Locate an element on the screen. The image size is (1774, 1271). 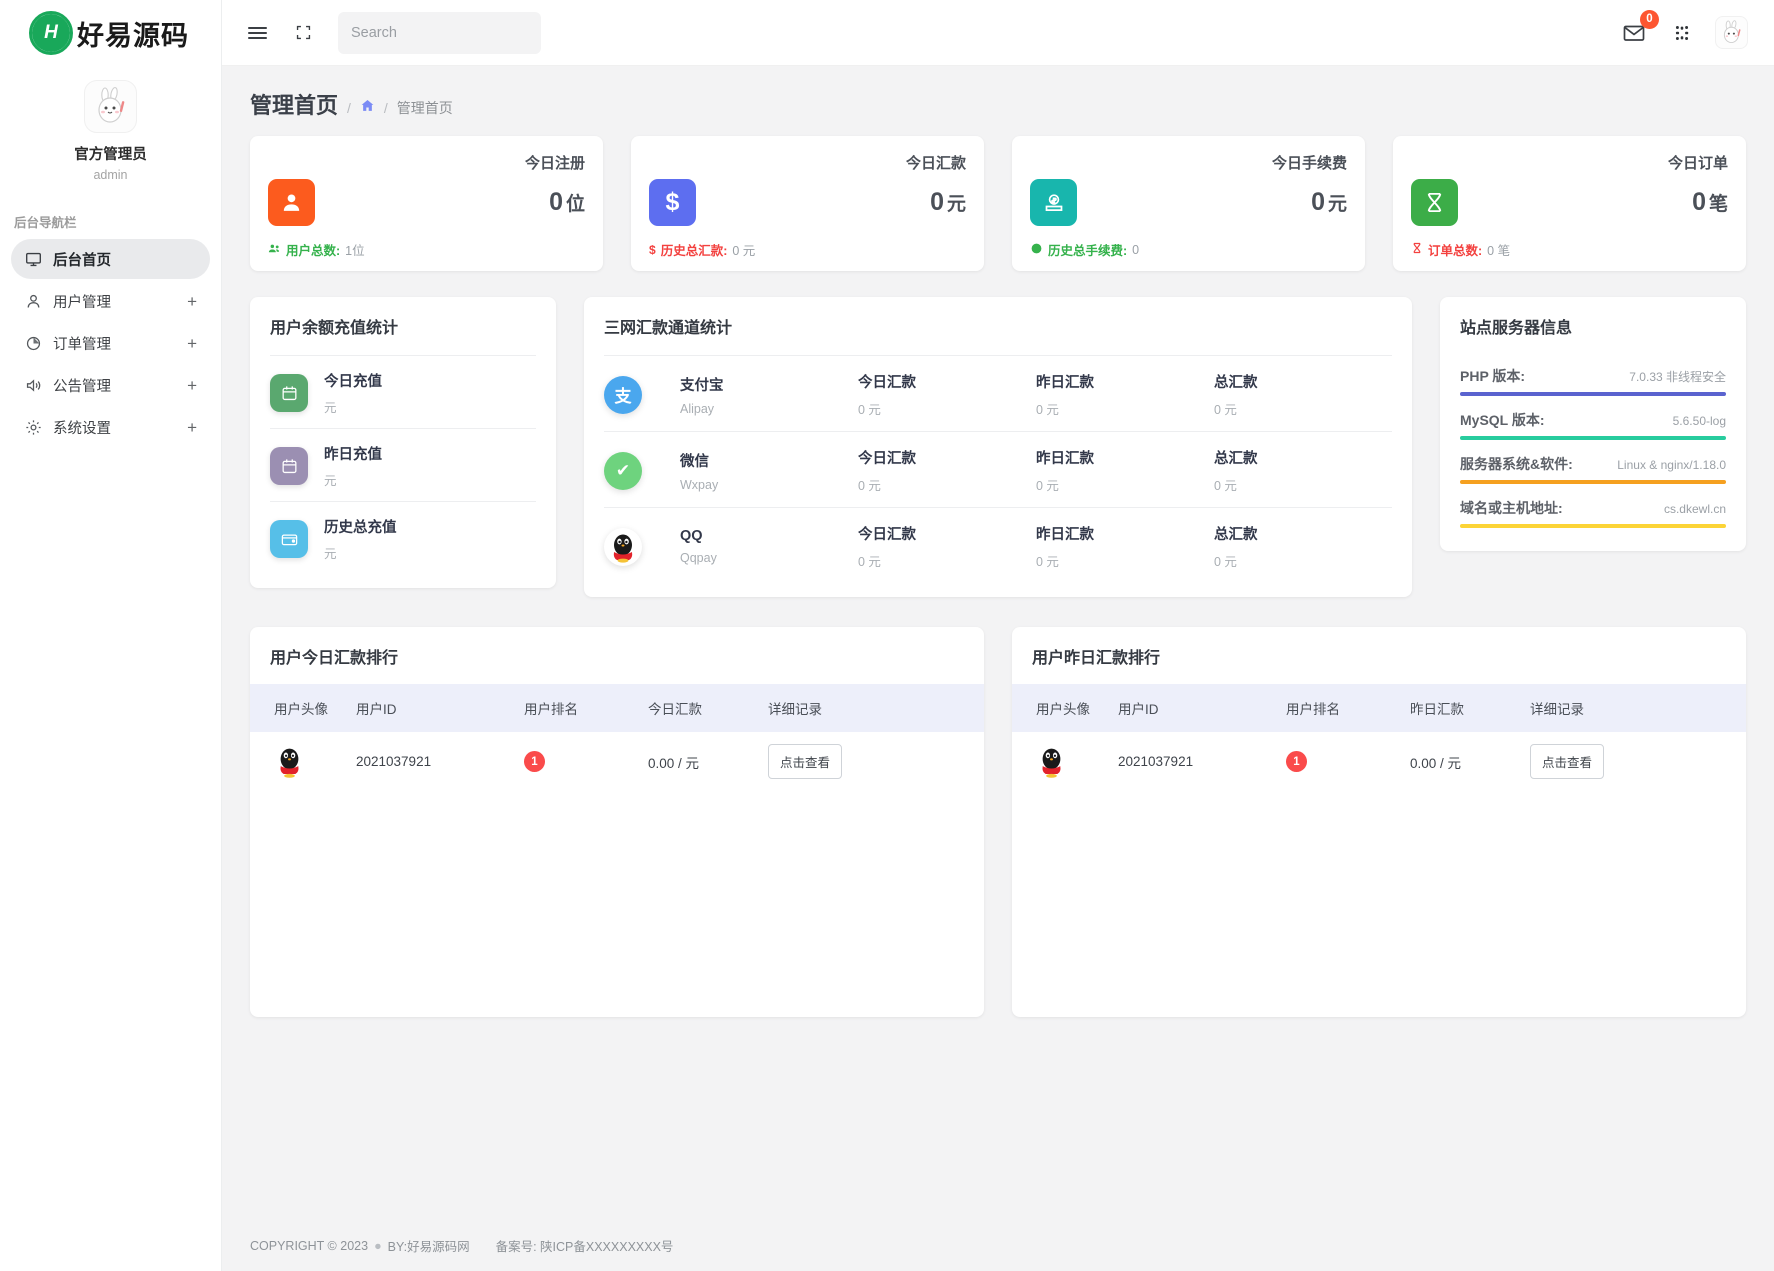
stat-foot-key: 历史总汇款: is located at coordinates (694, 251).